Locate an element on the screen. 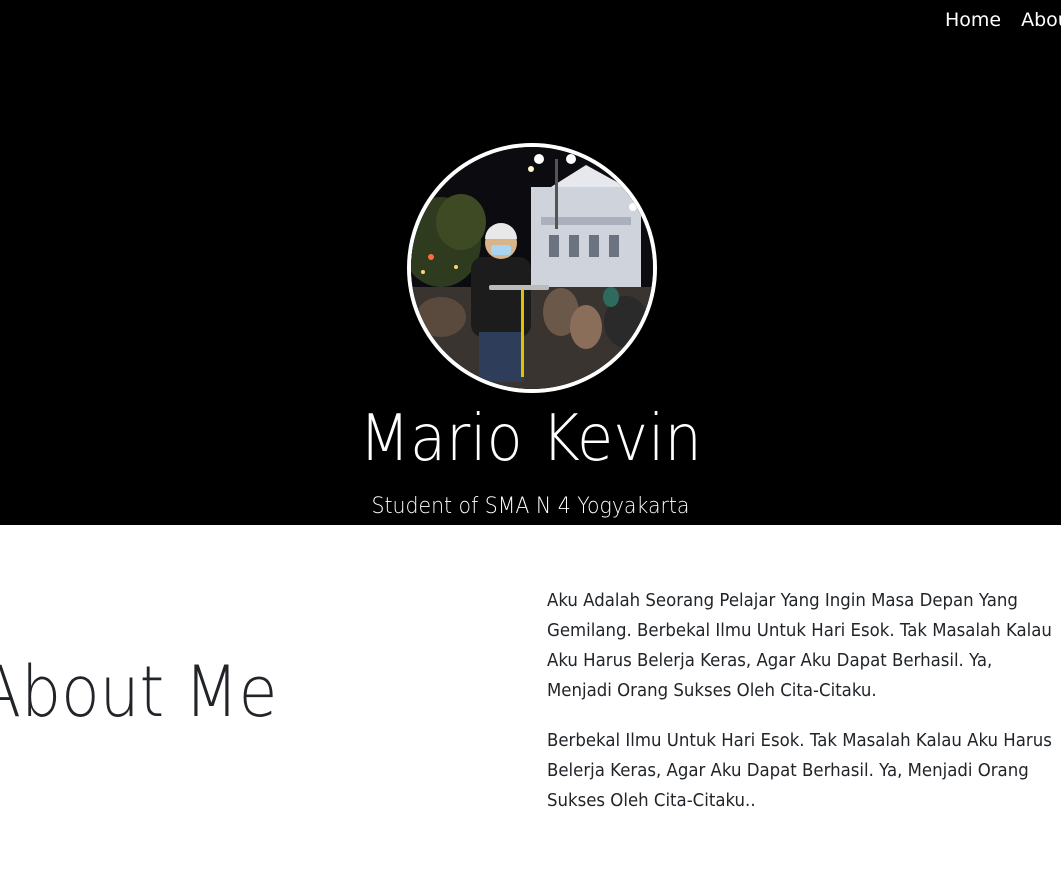  nav-link-home: Home is located at coordinates (973, 20).